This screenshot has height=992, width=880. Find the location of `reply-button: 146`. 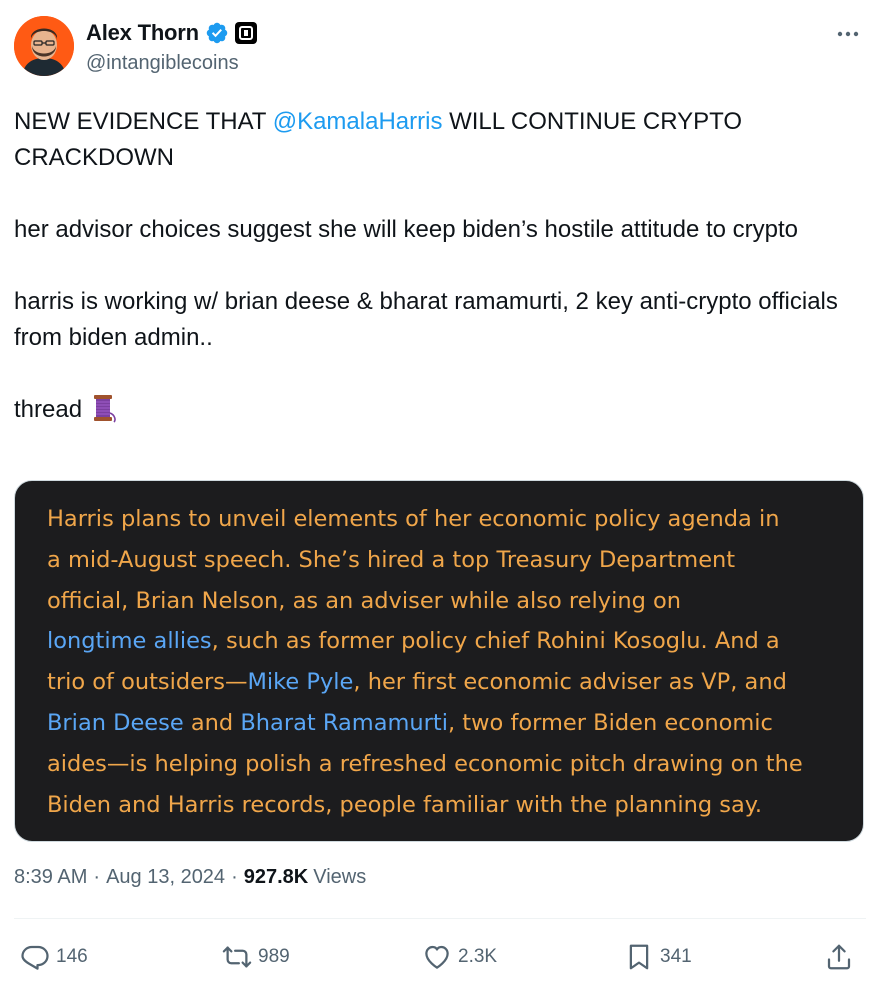

reply-button: 146 is located at coordinates (54, 957).